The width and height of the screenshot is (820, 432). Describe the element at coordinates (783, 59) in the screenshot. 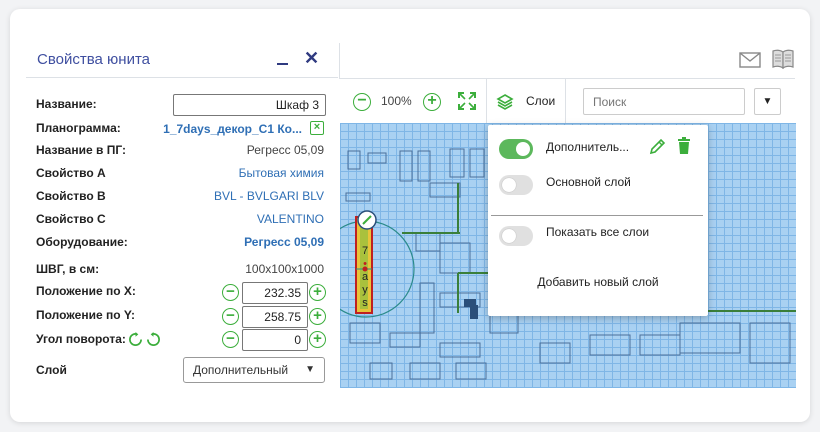

I see `book-icon` at that location.